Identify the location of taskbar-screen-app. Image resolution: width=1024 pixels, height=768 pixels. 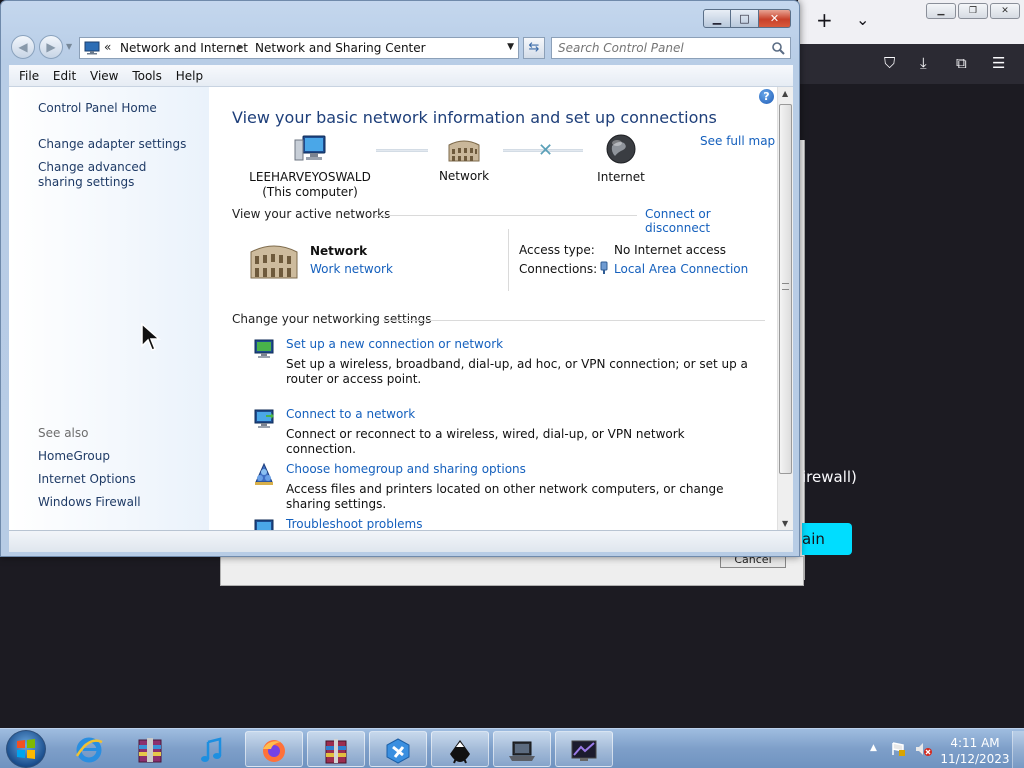
(584, 749).